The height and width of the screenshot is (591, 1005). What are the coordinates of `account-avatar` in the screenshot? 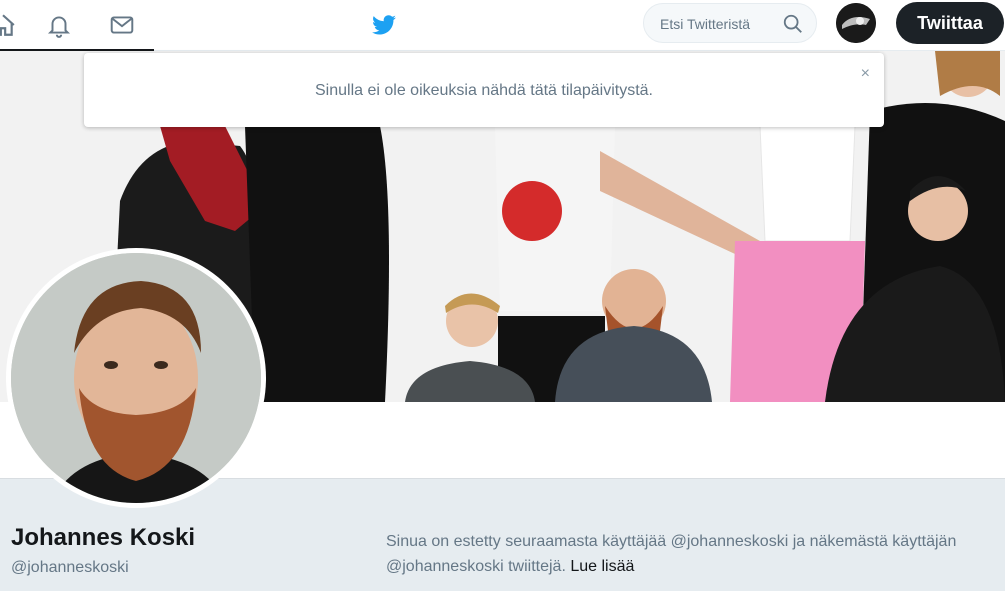 It's located at (856, 23).